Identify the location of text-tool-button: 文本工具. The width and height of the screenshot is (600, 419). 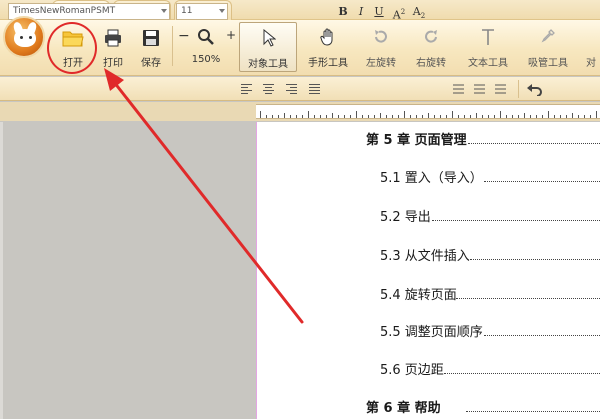
(488, 47).